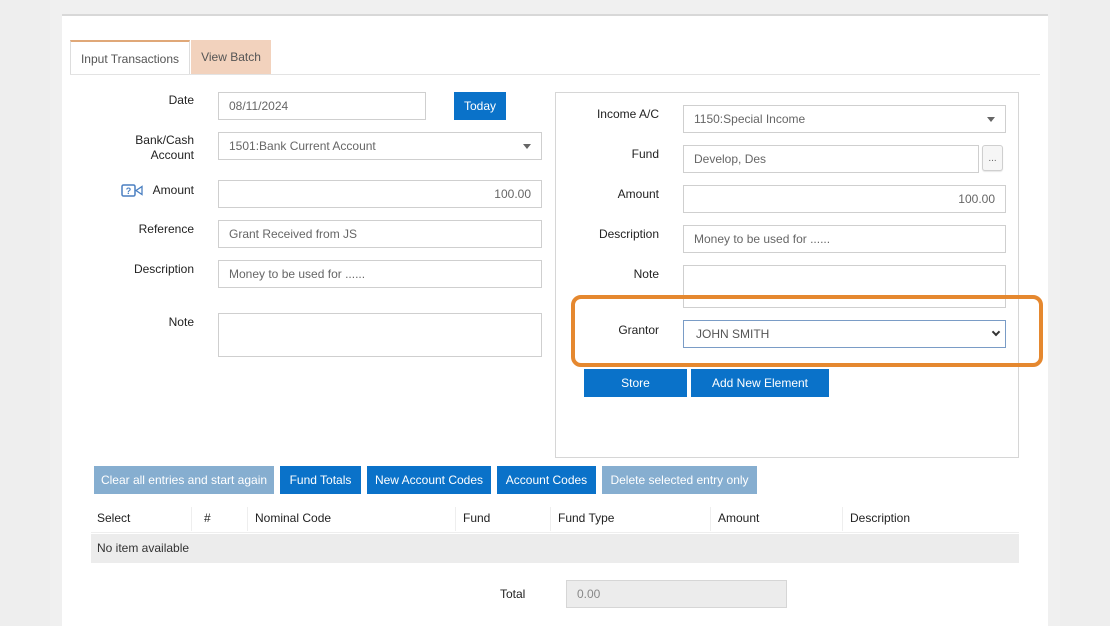  Describe the element at coordinates (293, 518) in the screenshot. I see `column-header-nominal-code: Nominal Code` at that location.